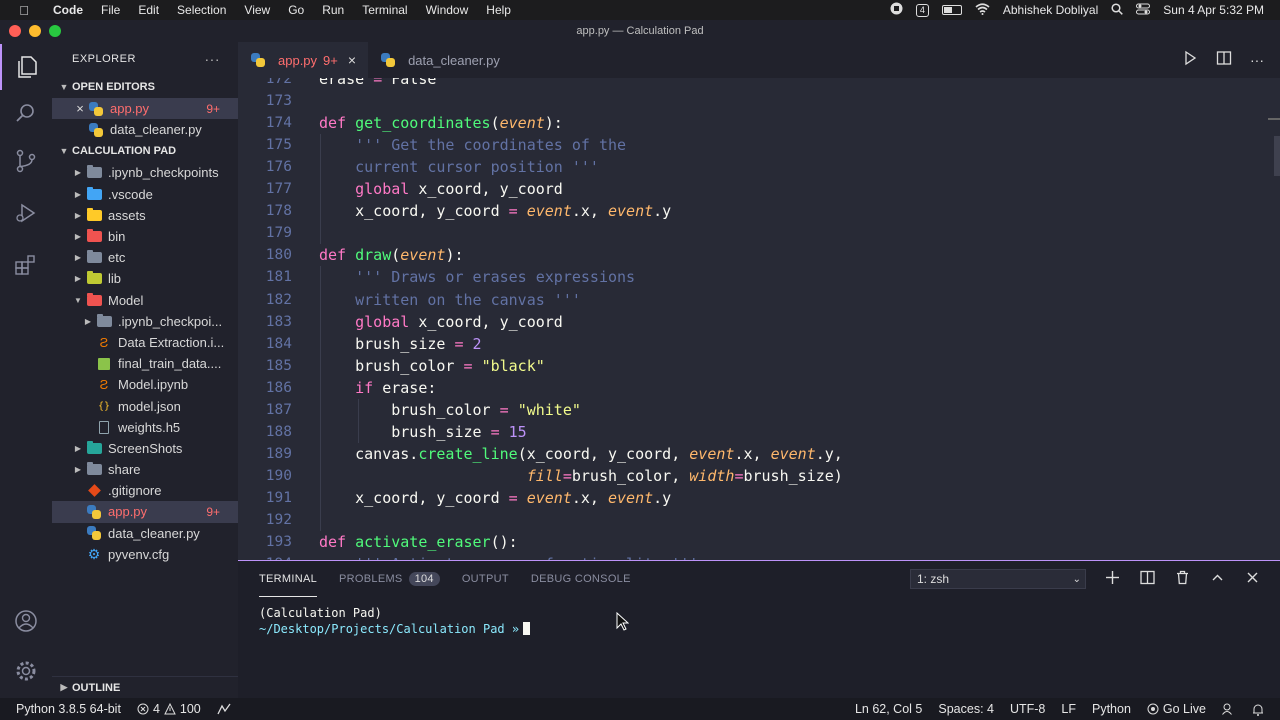 The width and height of the screenshot is (1280, 720). Describe the element at coordinates (1068, 709) in the screenshot. I see `end-of-line: LF` at that location.